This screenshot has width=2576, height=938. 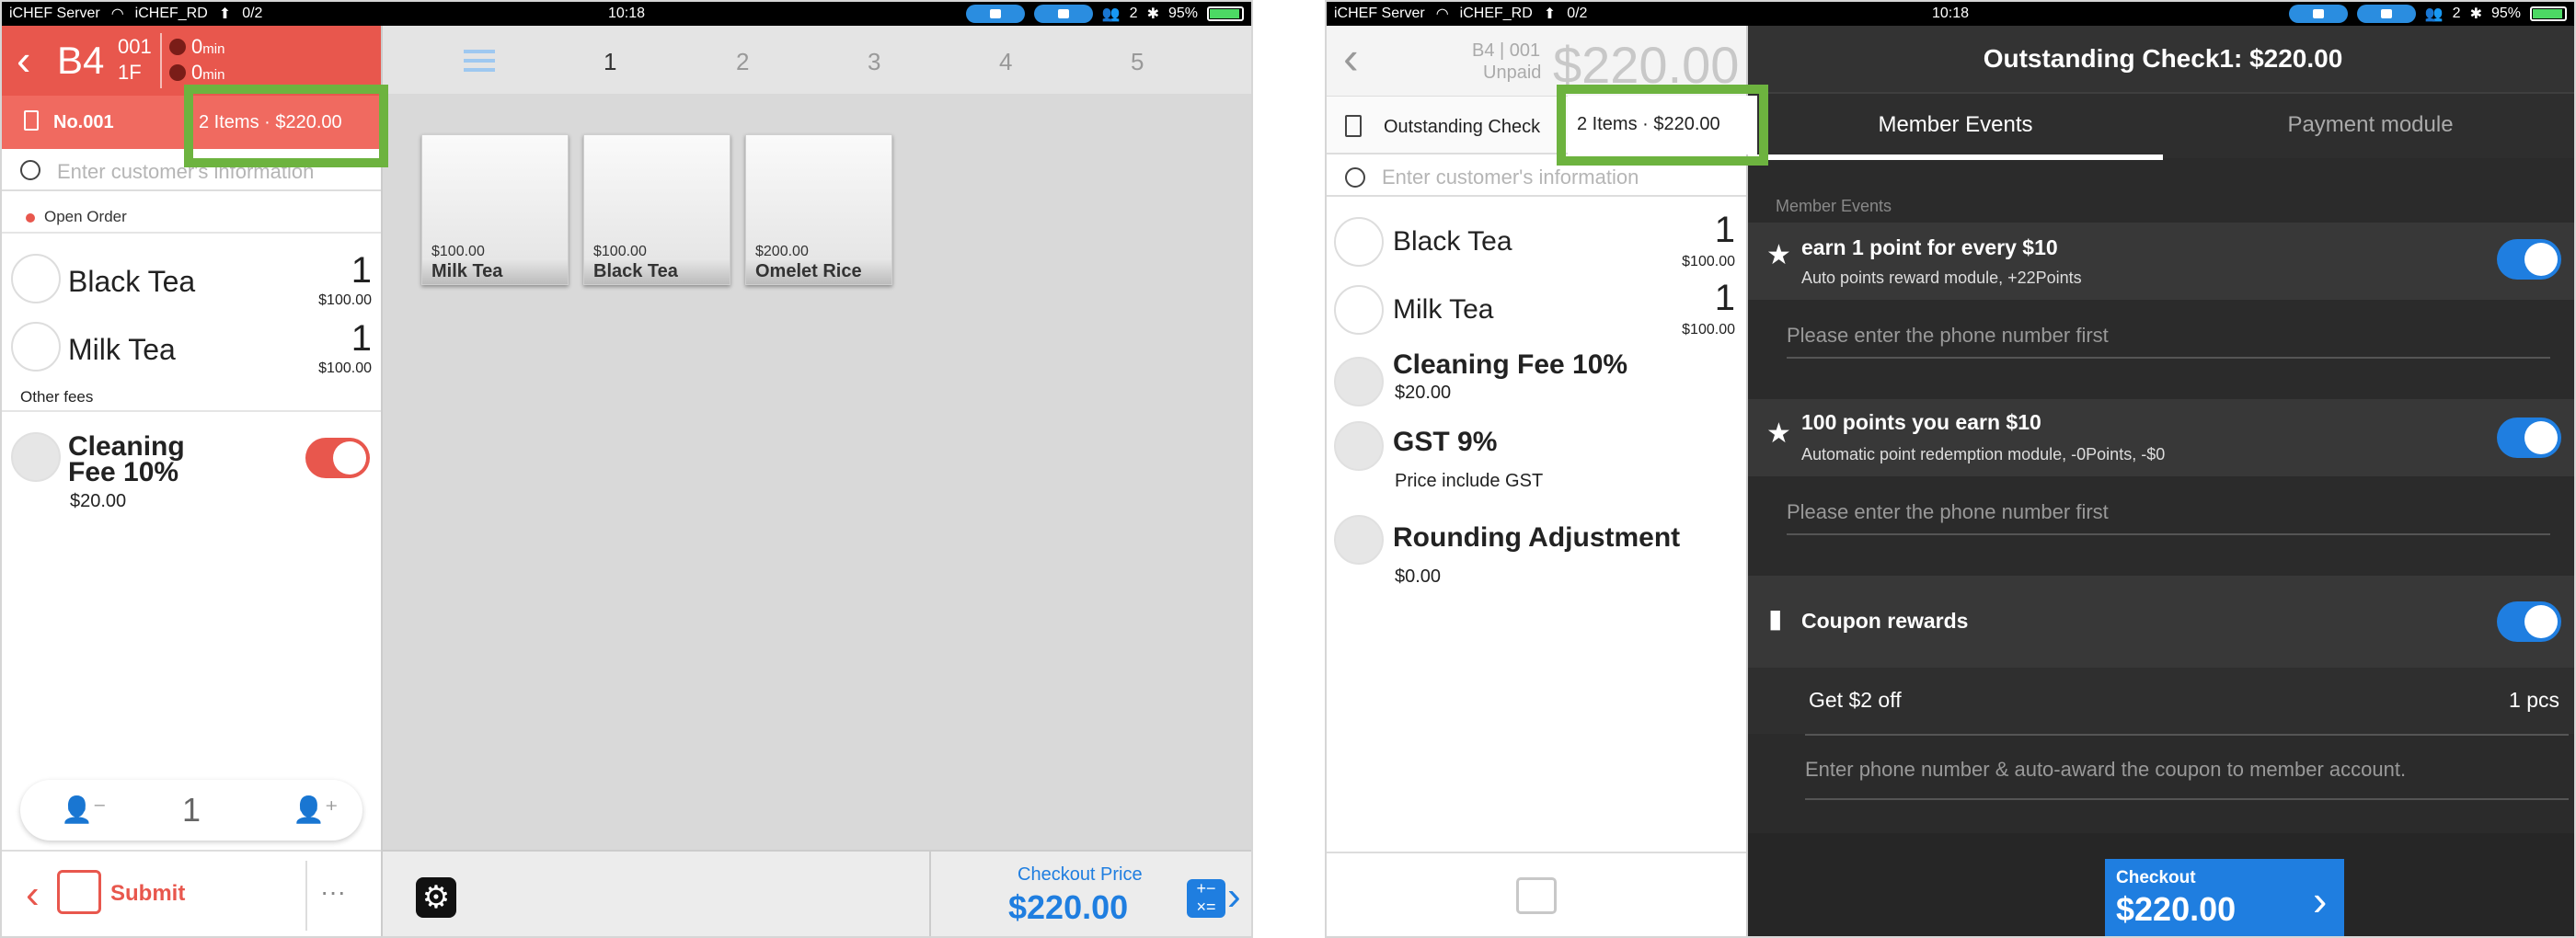 I want to click on order-status: Open Order, so click(x=85, y=216).